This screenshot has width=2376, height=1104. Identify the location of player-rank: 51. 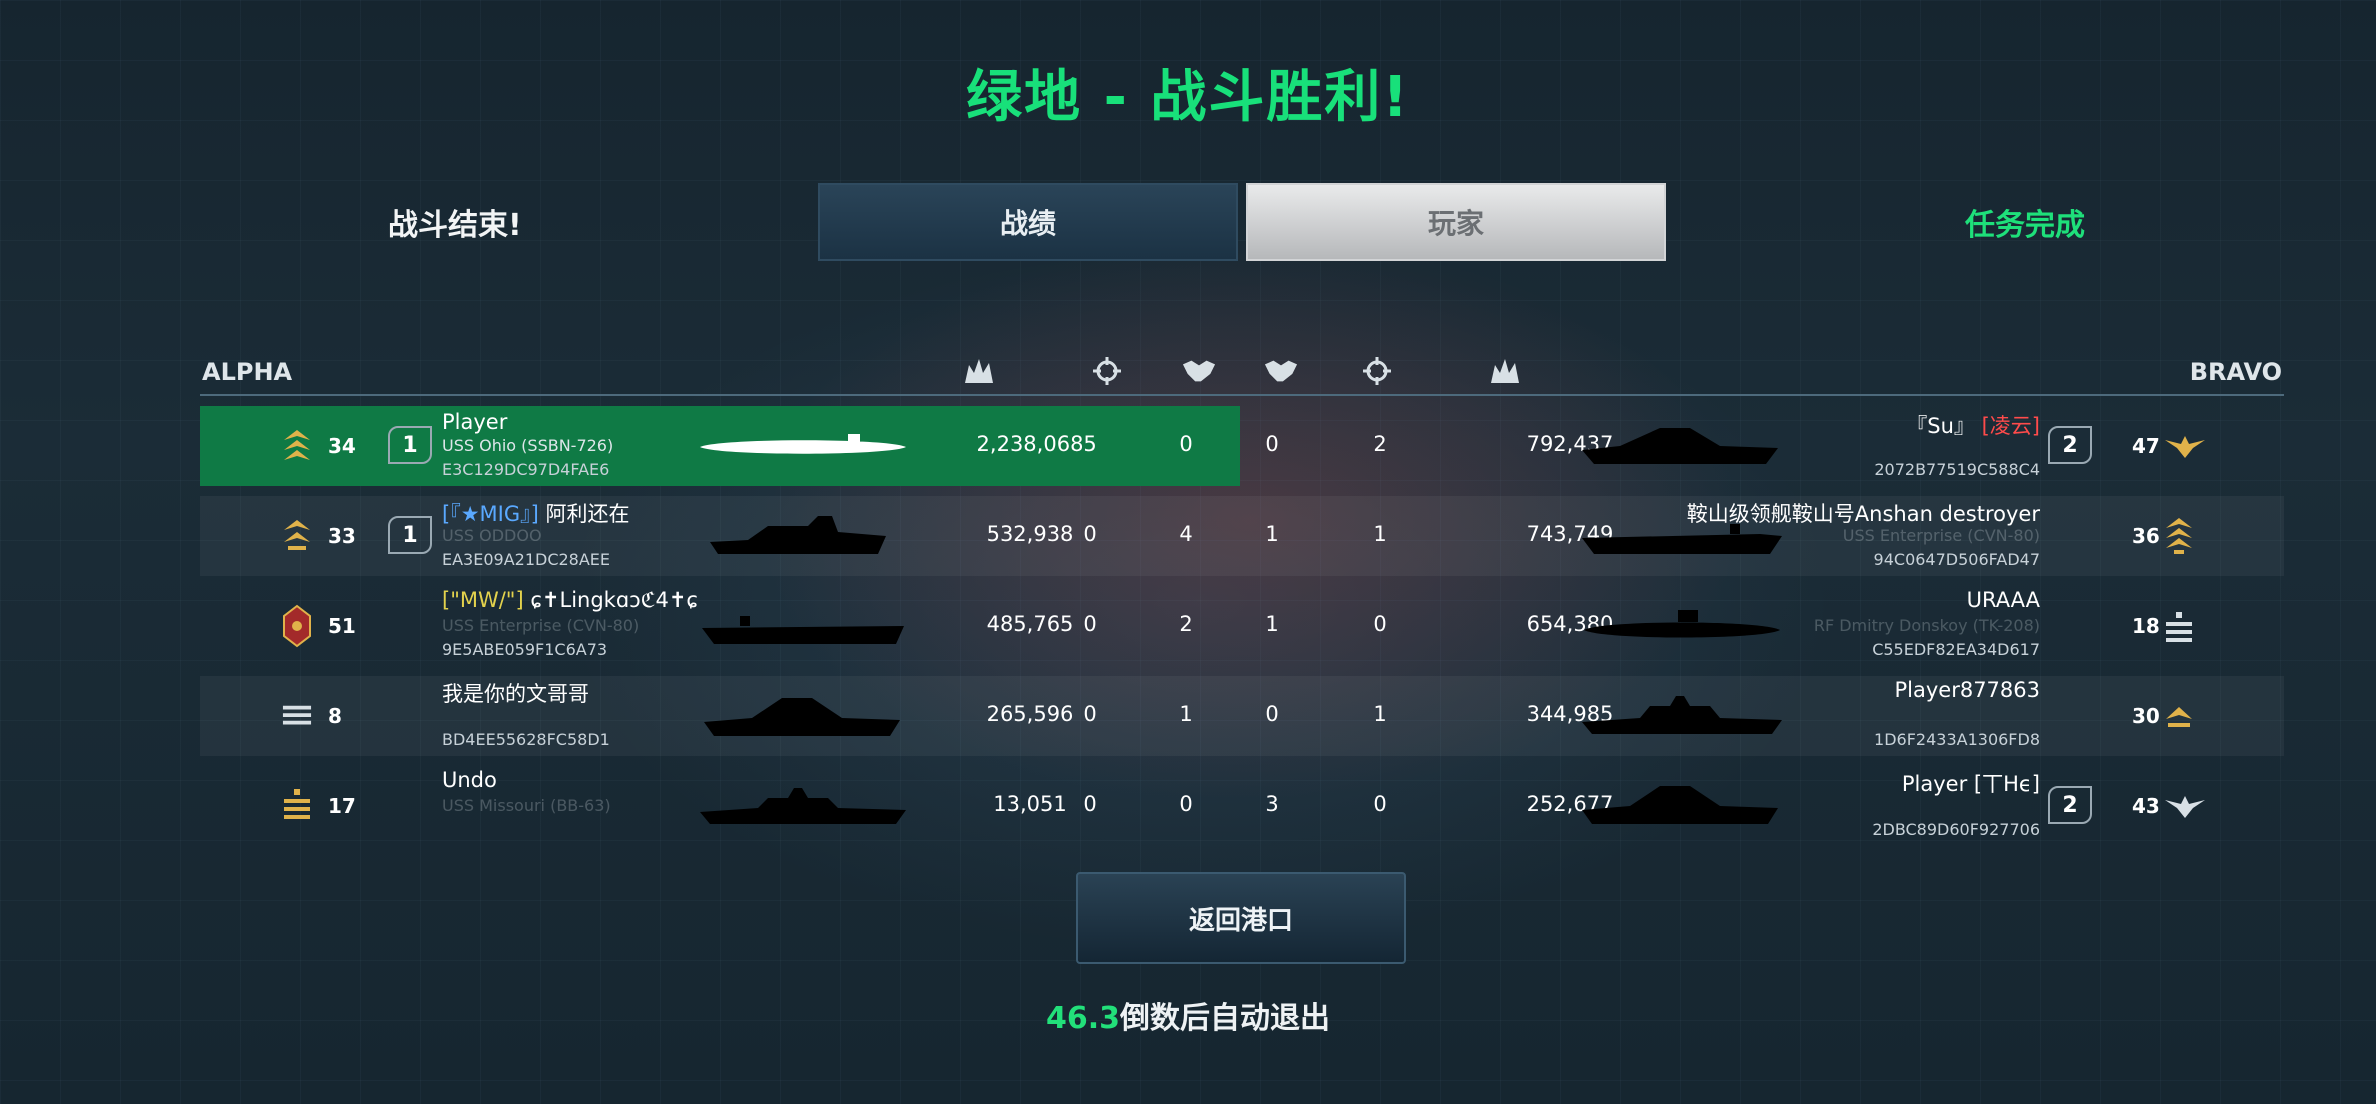
(342, 626).